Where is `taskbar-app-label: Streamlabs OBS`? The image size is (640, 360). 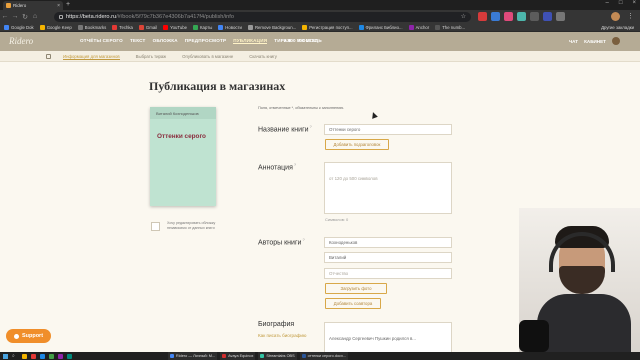
taskbar-app-label: Streamlabs OBS is located at coordinates (280, 356).